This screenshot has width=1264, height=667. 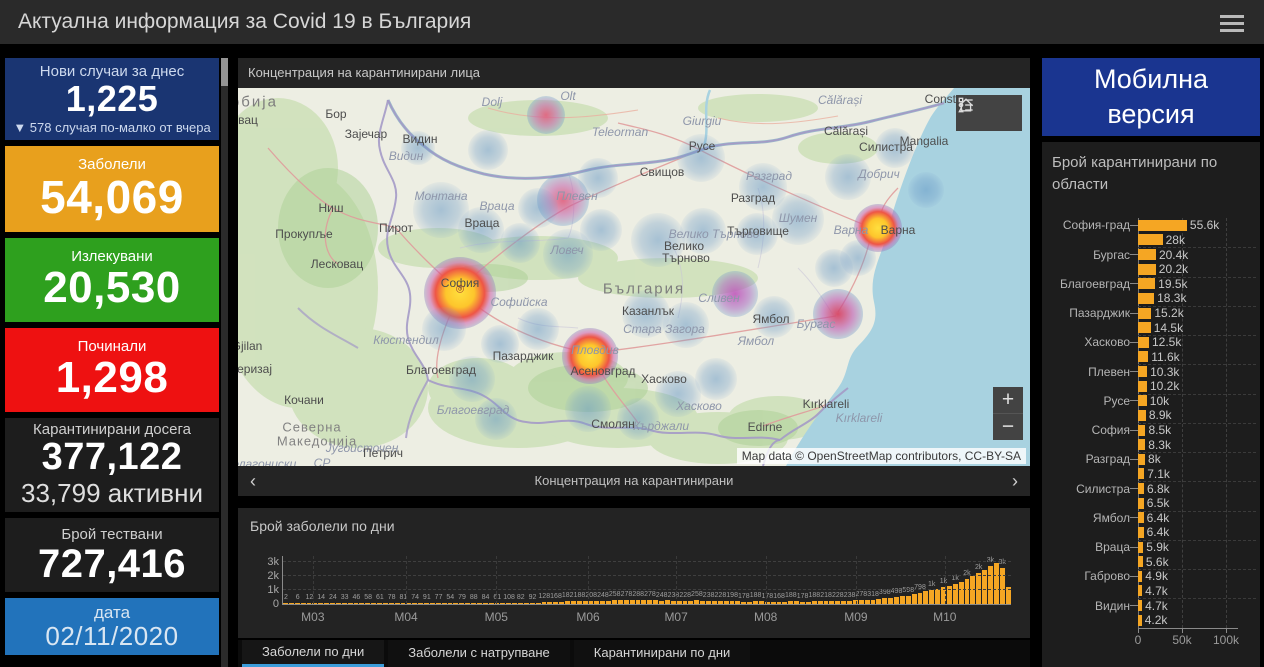 I want to click on region-bar-row: София-град 55.6k, so click(x=1151, y=225).